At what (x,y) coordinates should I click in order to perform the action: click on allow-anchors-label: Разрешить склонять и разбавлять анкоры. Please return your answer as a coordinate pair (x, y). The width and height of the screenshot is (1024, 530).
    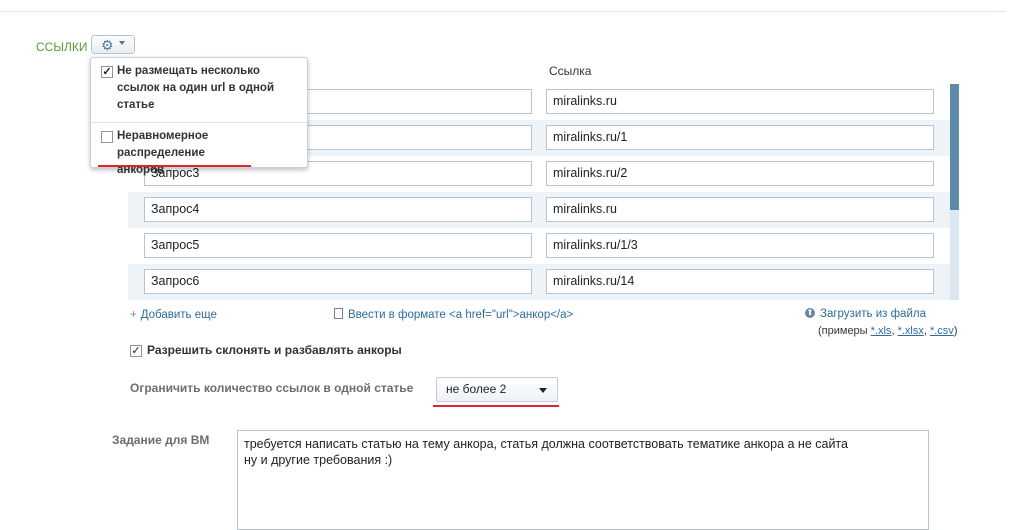
    Looking at the image, I should click on (274, 350).